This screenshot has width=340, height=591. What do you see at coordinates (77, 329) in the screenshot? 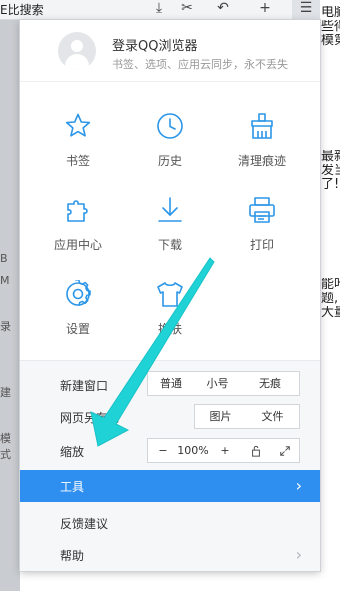
I see `settings-label: 设置` at bounding box center [77, 329].